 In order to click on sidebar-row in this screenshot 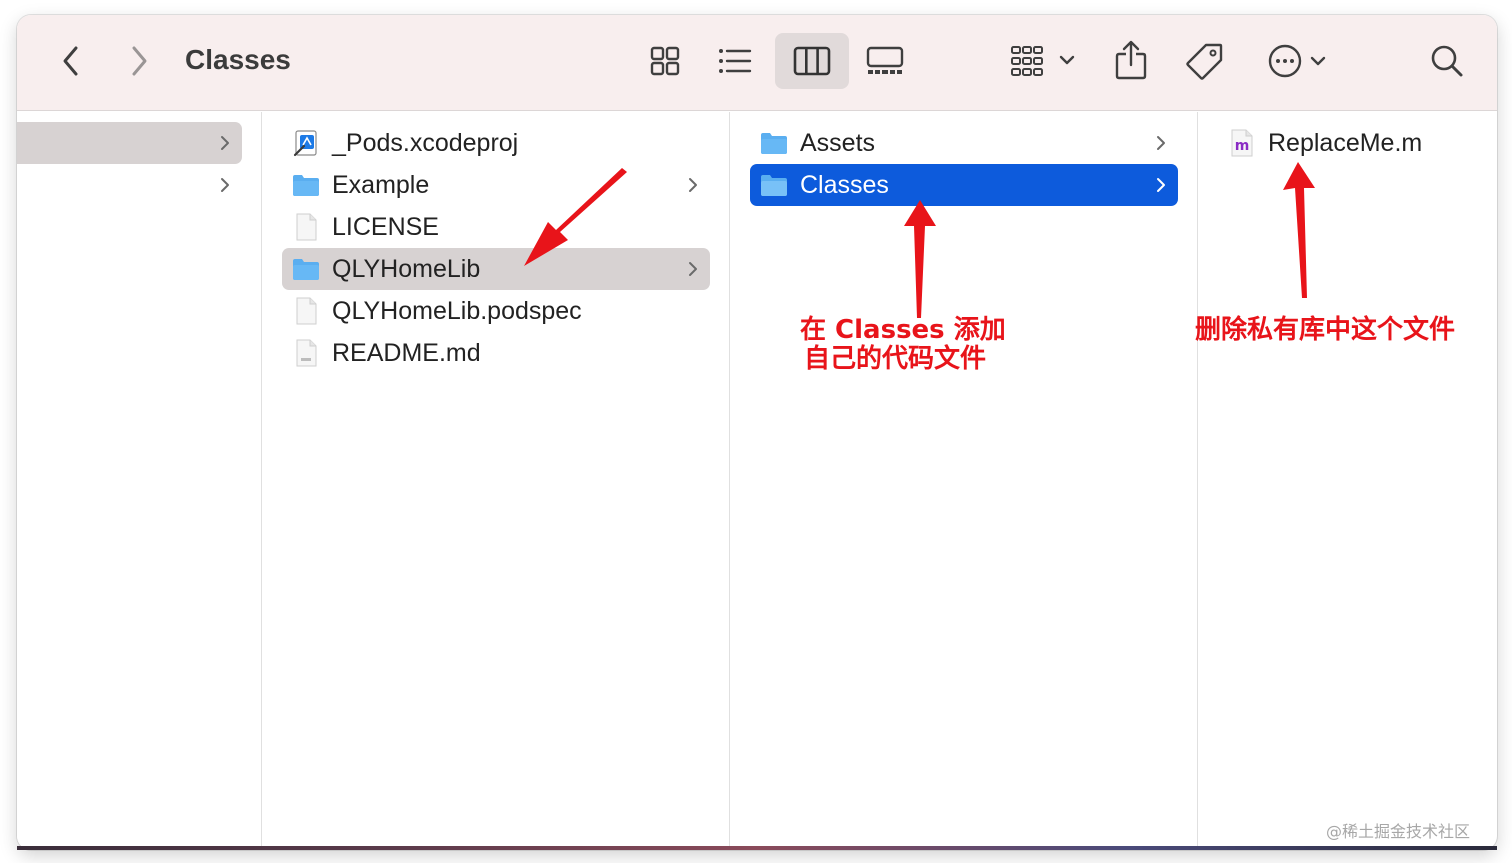, I will do `click(129, 185)`.